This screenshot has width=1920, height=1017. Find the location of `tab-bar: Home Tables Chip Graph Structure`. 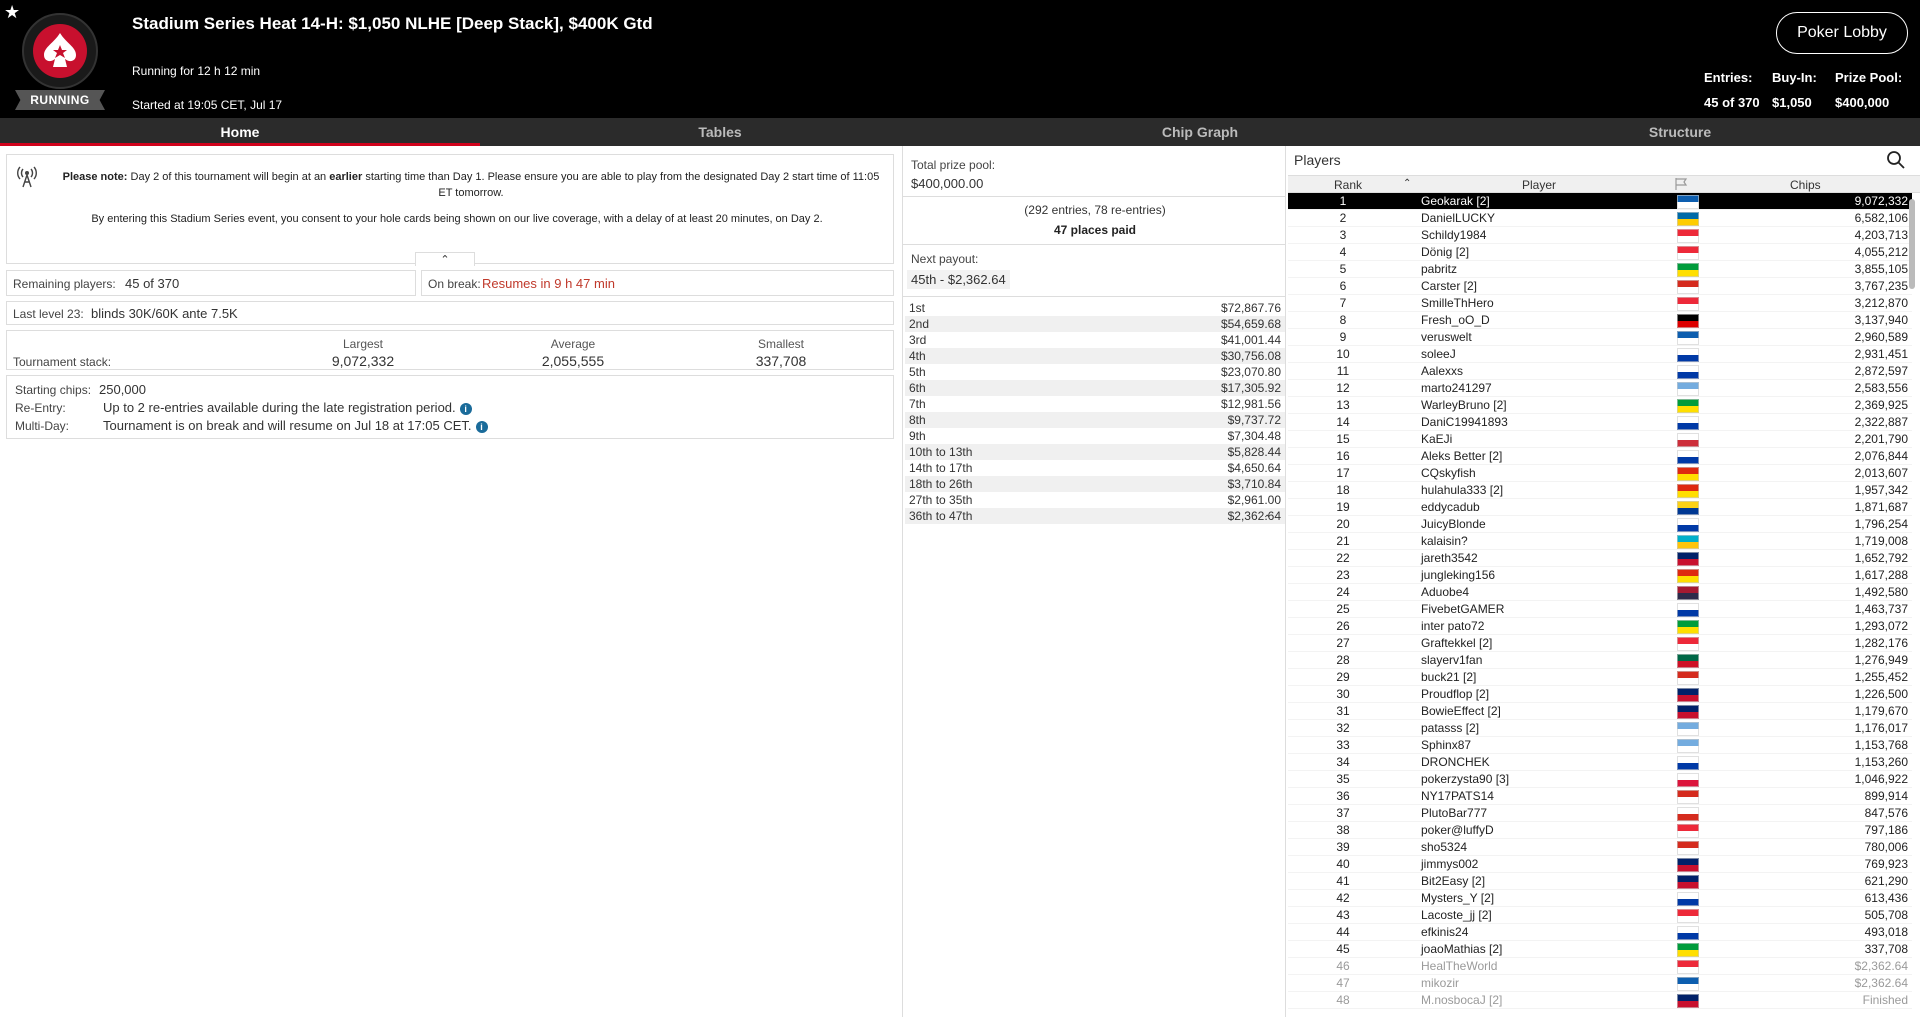

tab-bar: Home Tables Chip Graph Structure is located at coordinates (960, 132).